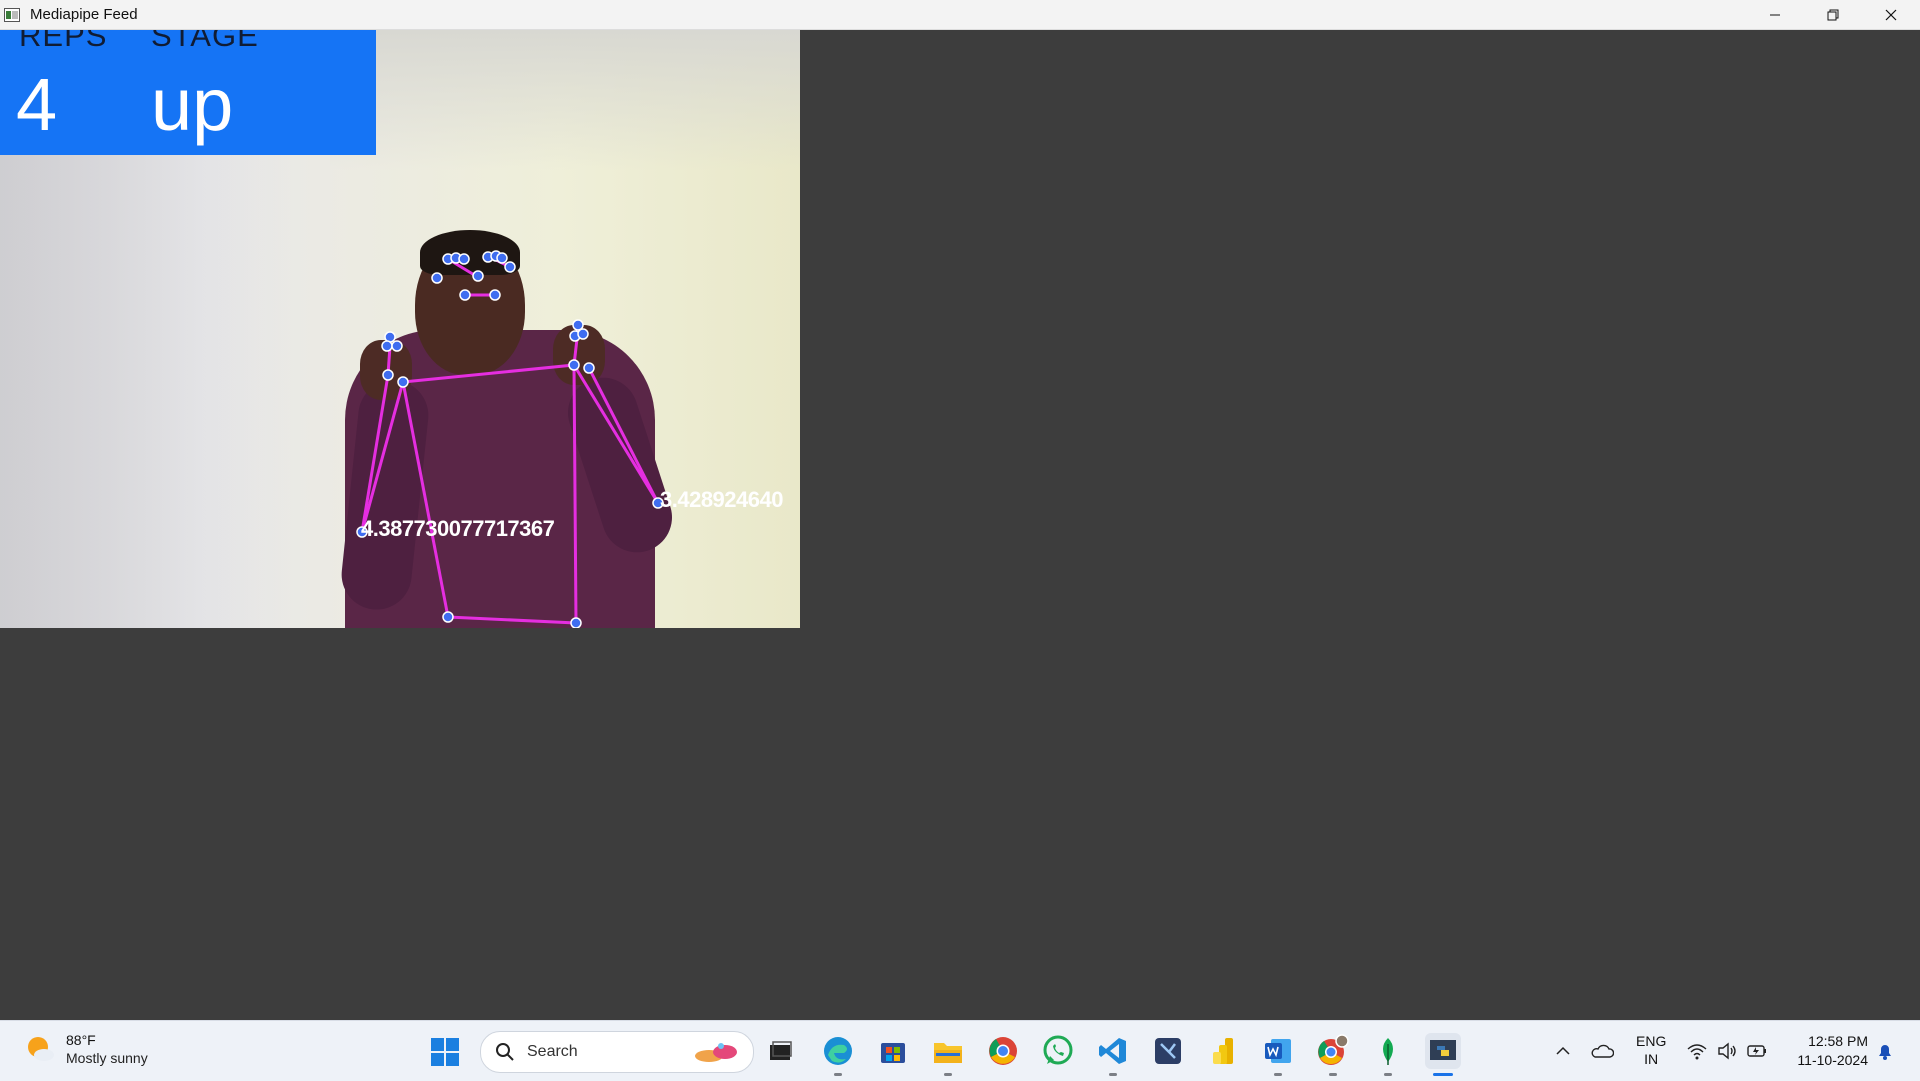 This screenshot has width=1920, height=1081. What do you see at coordinates (86, 1049) in the screenshot?
I see `weather-widget: 88°F Mostly sunny` at bounding box center [86, 1049].